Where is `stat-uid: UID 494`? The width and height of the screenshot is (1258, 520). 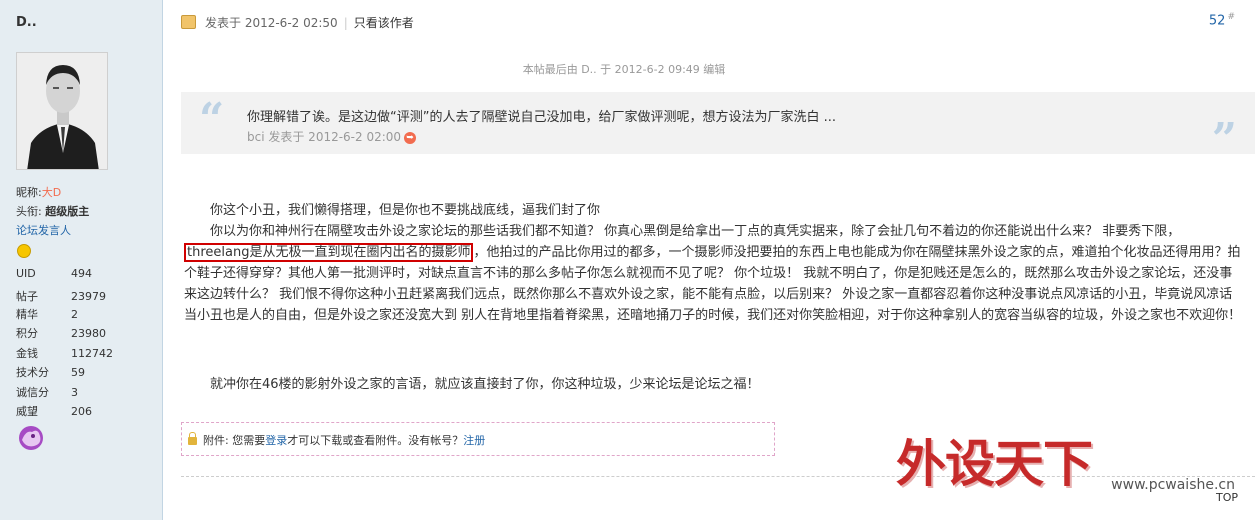 stat-uid: UID 494 is located at coordinates (54, 273).